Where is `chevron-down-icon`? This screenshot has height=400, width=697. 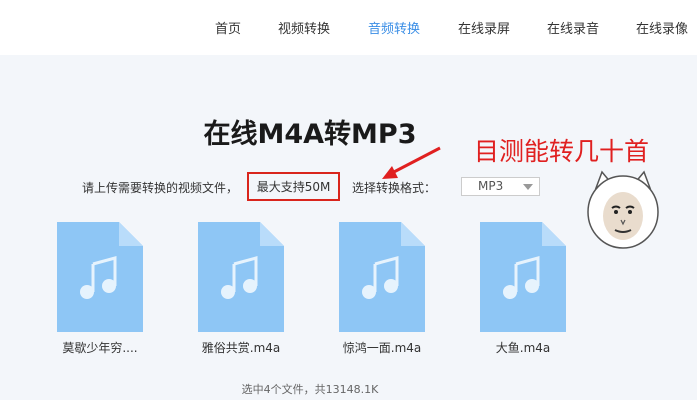
chevron-down-icon is located at coordinates (528, 187).